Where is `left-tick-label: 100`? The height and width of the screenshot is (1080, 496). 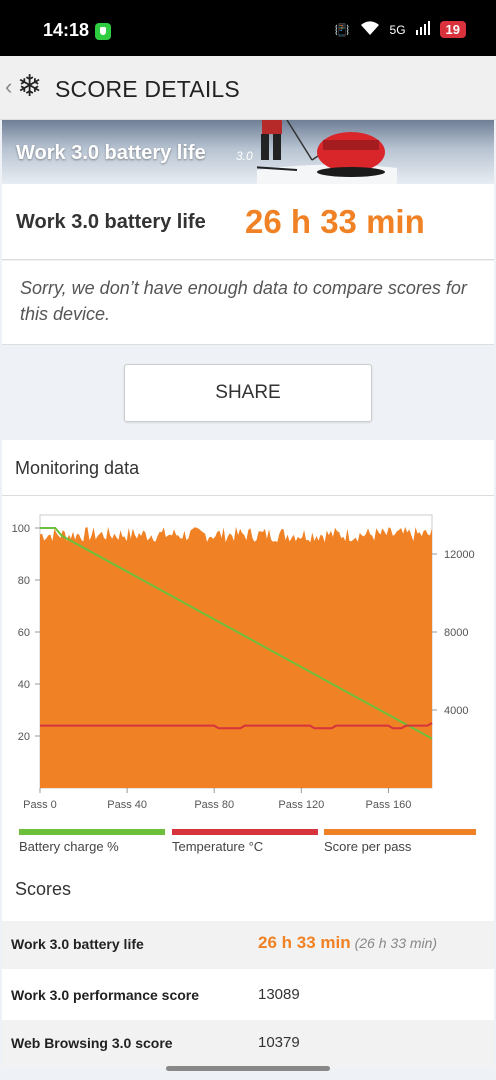 left-tick-label: 100 is located at coordinates (21, 529).